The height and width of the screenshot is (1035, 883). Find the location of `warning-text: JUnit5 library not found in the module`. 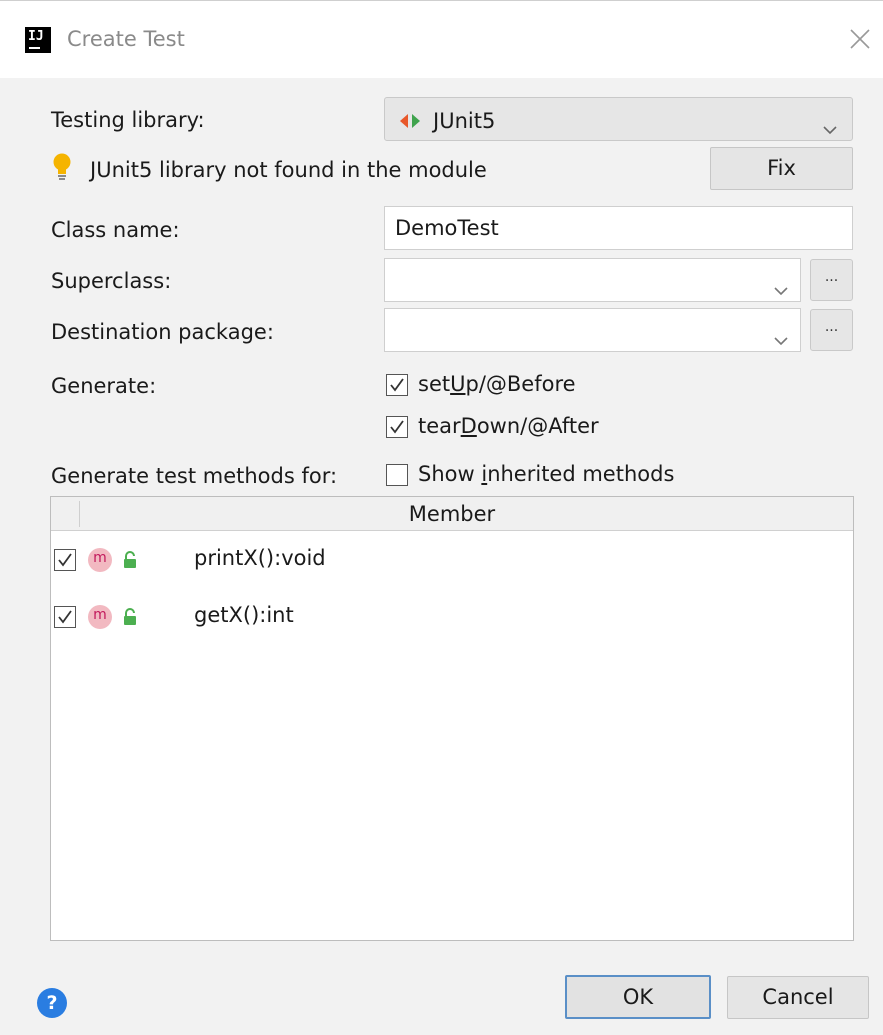

warning-text: JUnit5 library not found in the module is located at coordinates (288, 170).